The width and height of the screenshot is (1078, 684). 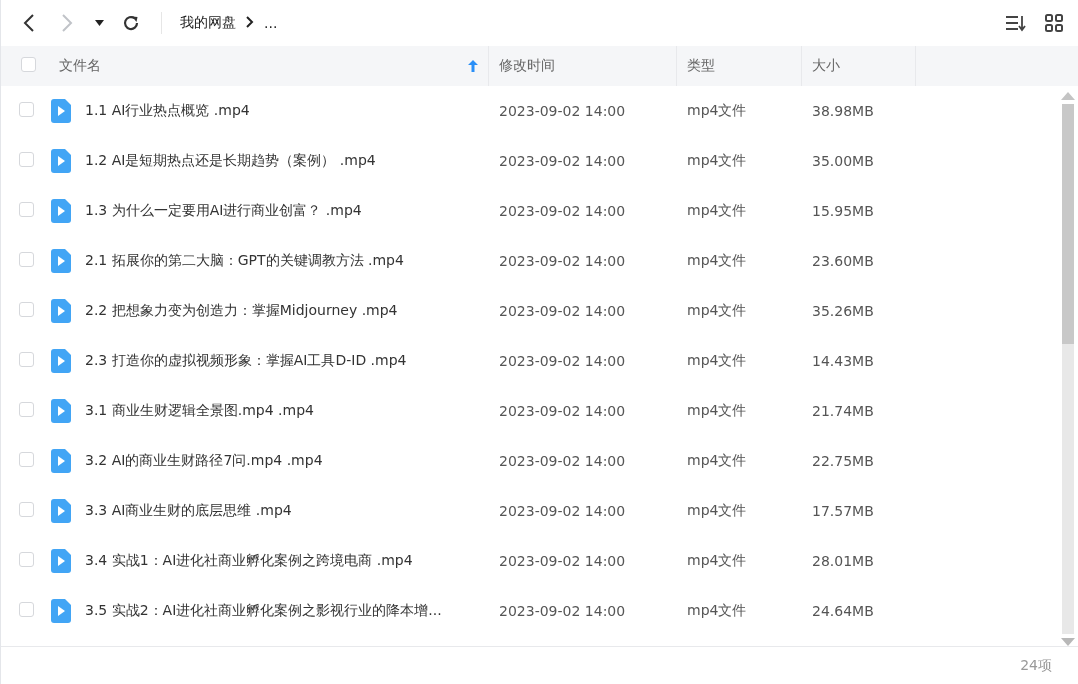 What do you see at coordinates (208, 23) in the screenshot?
I see `breadcrumb-link: 我的网盘` at bounding box center [208, 23].